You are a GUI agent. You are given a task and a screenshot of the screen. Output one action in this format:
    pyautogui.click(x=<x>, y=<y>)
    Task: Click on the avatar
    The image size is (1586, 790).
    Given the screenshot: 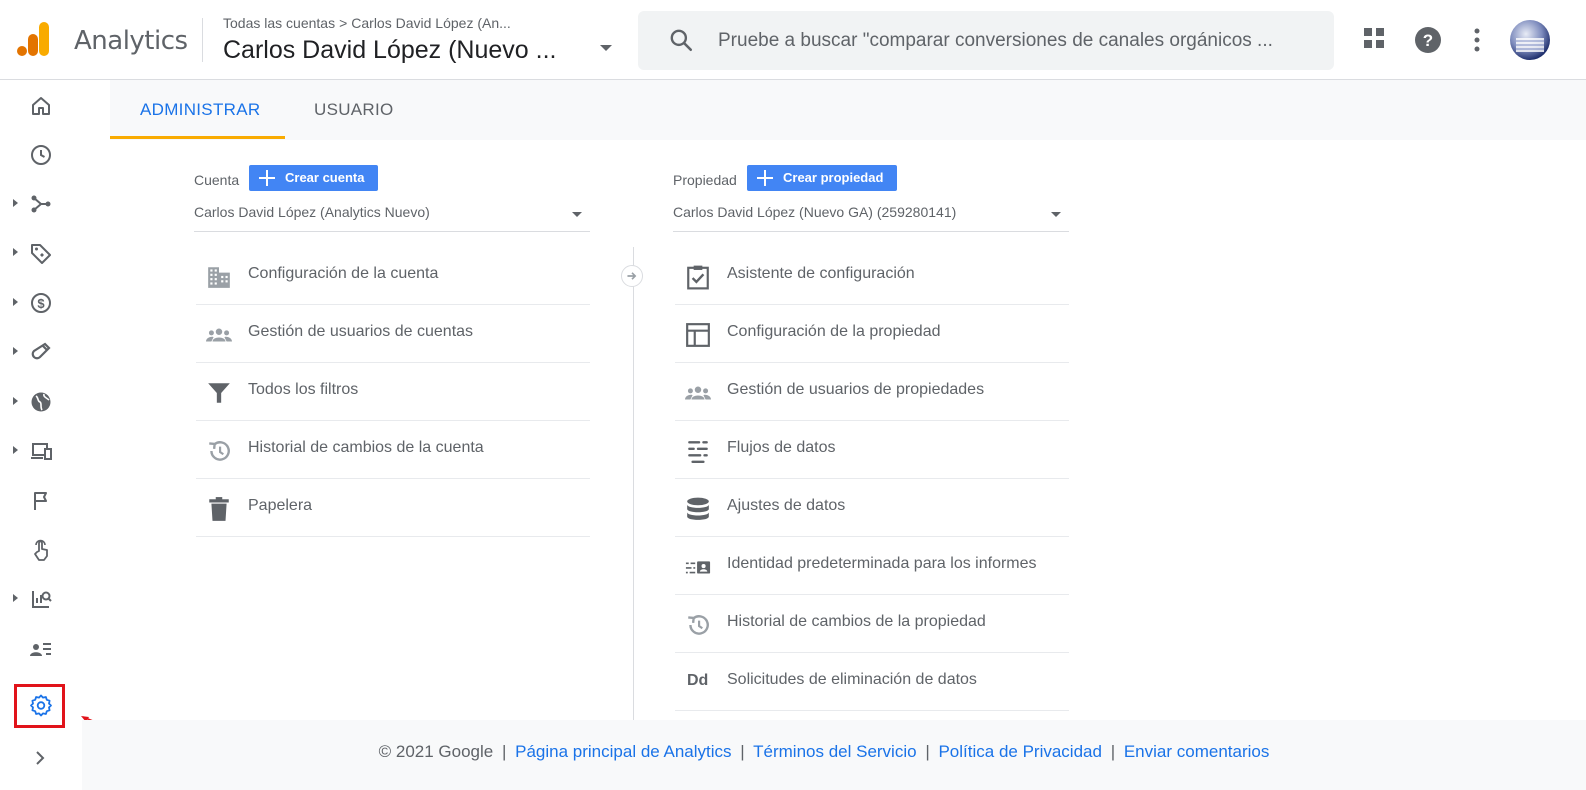 What is the action you would take?
    pyautogui.click(x=1530, y=40)
    